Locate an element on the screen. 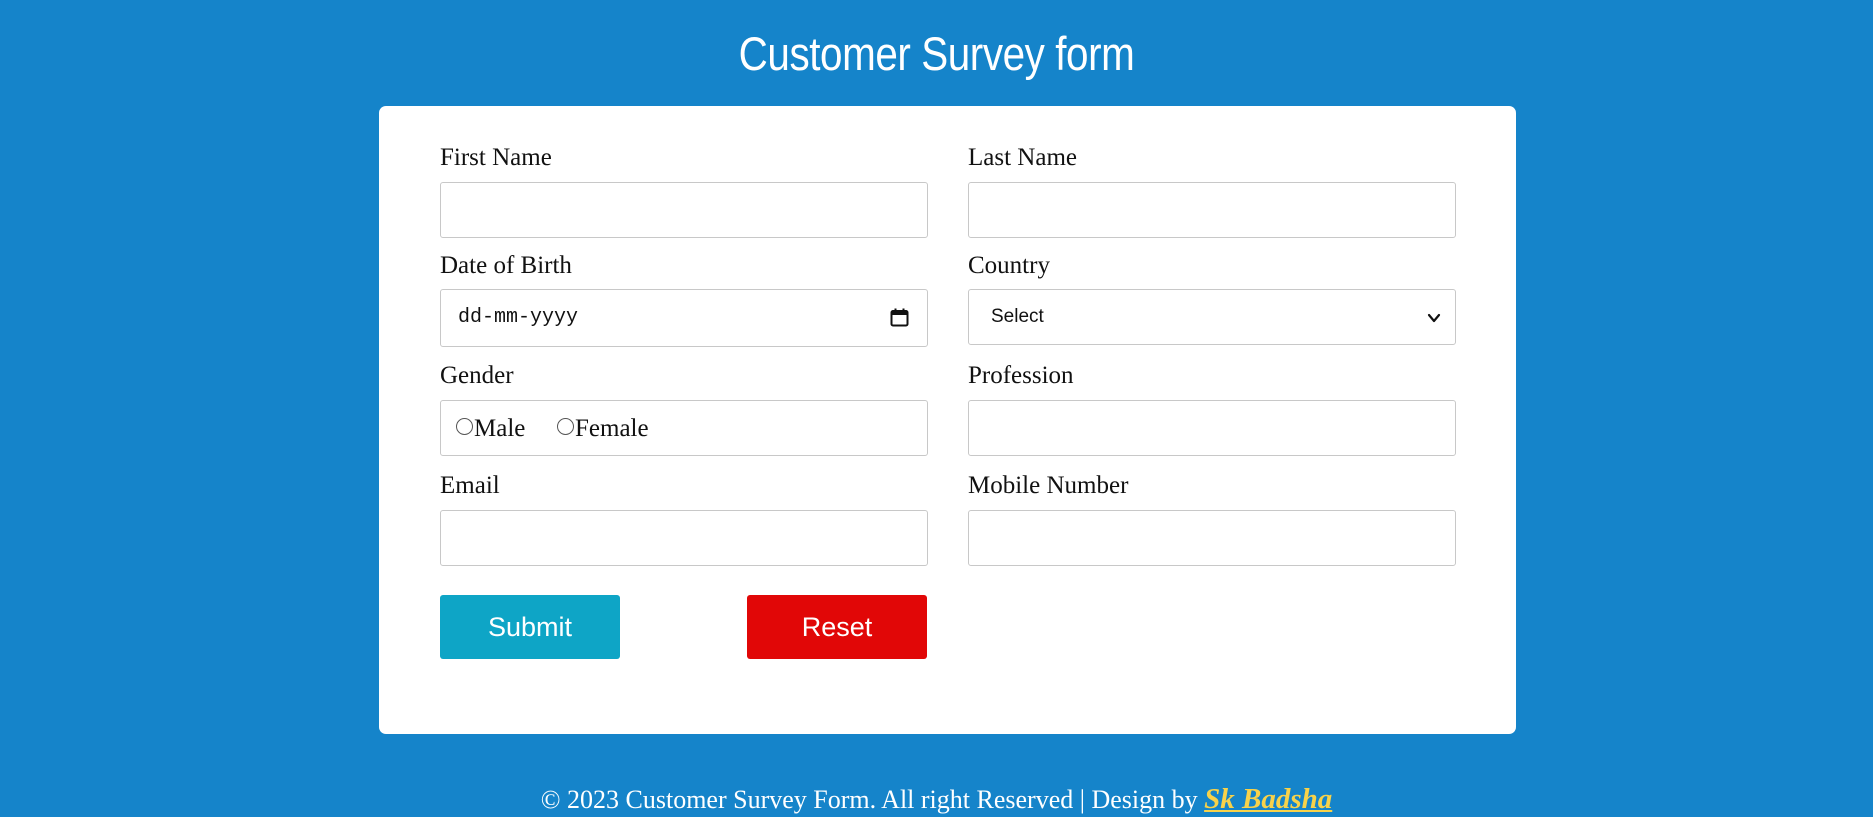 Image resolution: width=1873 pixels, height=817 pixels. page-title: Customer Survey form is located at coordinates (936, 53).